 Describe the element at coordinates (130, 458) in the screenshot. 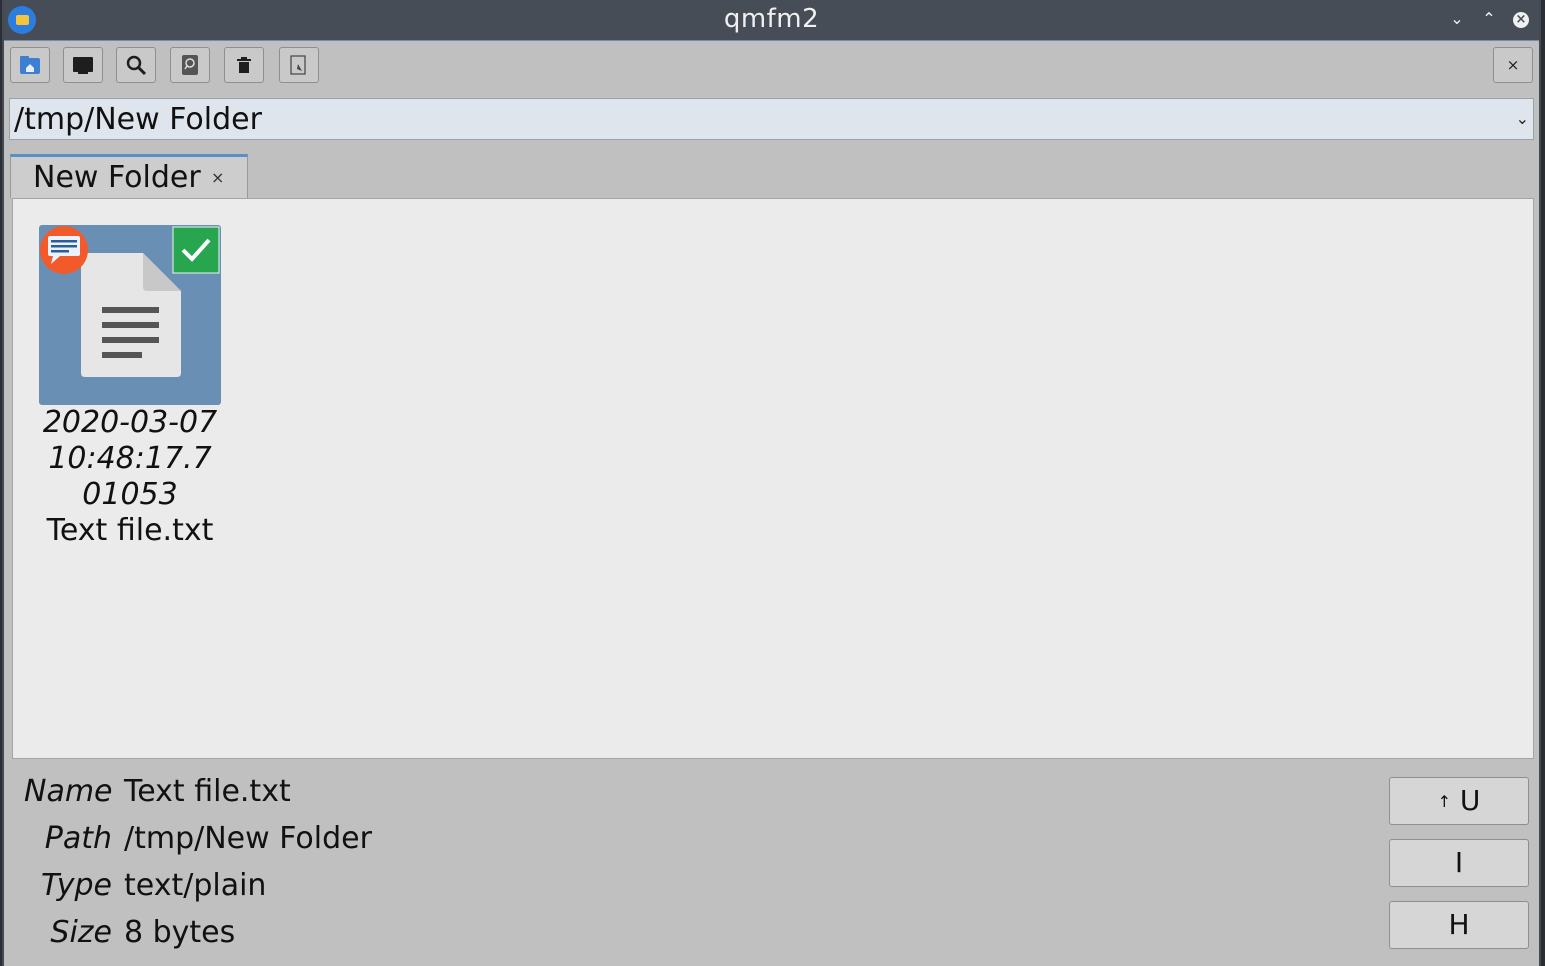

I see `file-time: 10:48:17.7` at that location.